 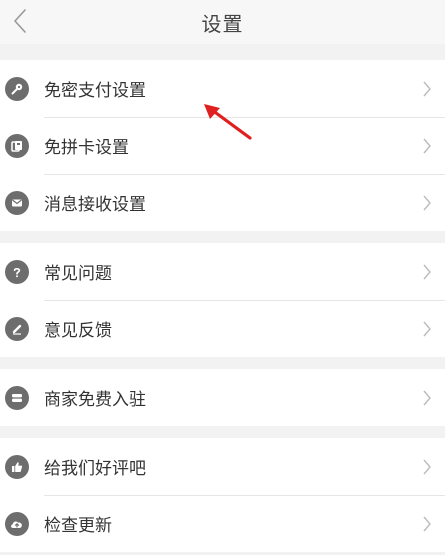 What do you see at coordinates (222, 328) in the screenshot?
I see `row-feedback: 意见反馈` at bounding box center [222, 328].